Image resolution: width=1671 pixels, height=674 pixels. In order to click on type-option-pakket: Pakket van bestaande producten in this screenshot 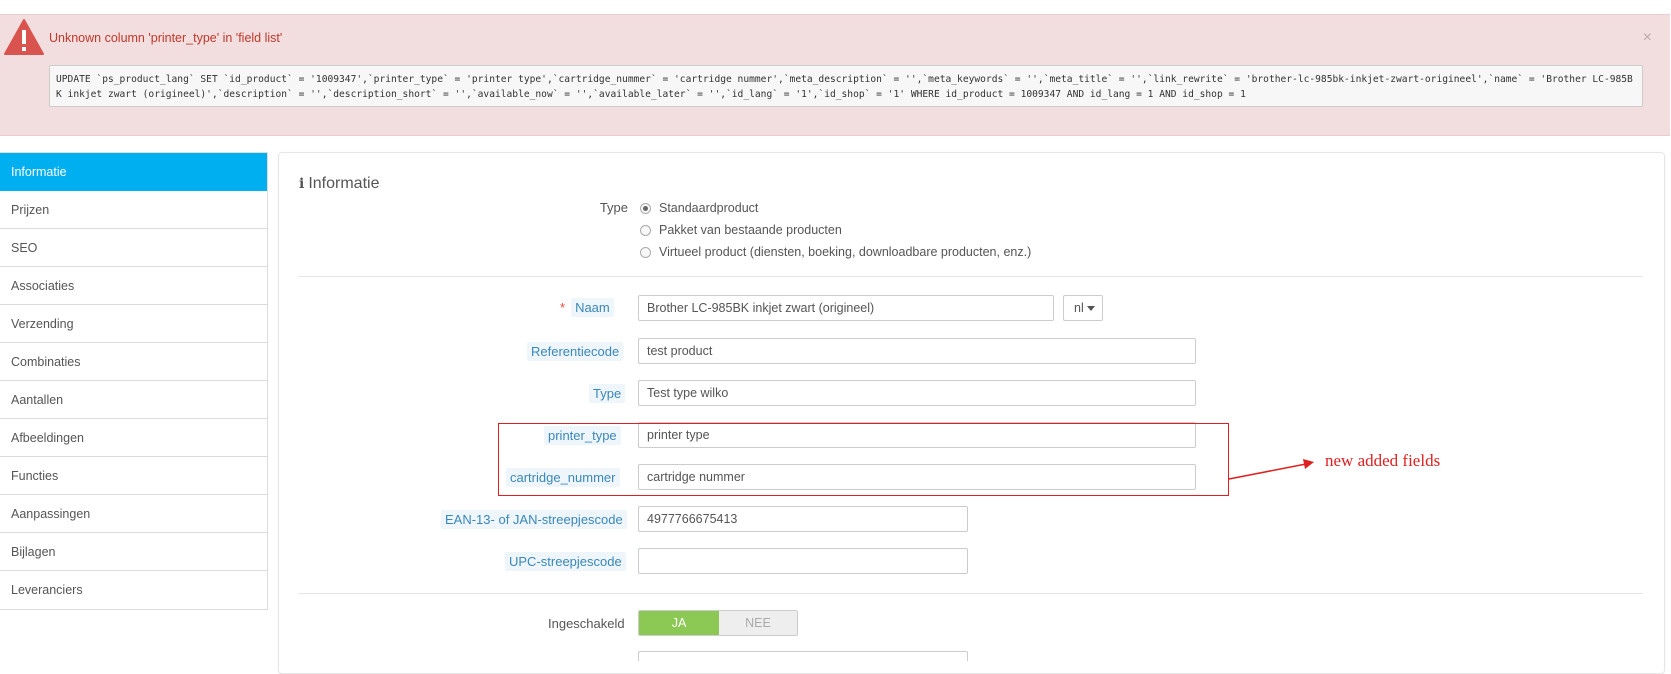, I will do `click(741, 230)`.